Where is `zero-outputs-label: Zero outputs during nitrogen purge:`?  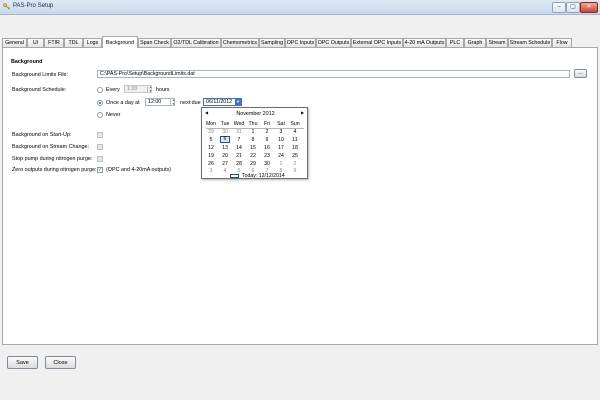
zero-outputs-label: Zero outputs during nitrogen purge: is located at coordinates (54, 170).